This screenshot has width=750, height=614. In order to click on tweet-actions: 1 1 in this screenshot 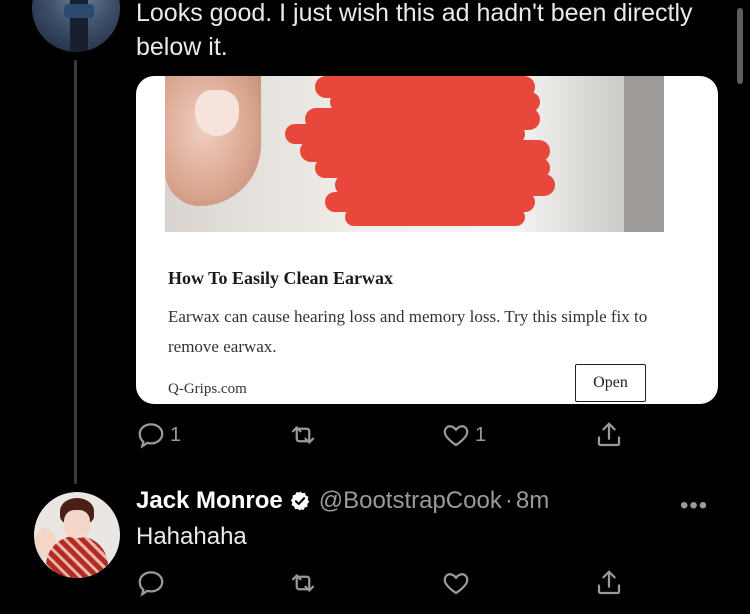, I will do `click(386, 435)`.